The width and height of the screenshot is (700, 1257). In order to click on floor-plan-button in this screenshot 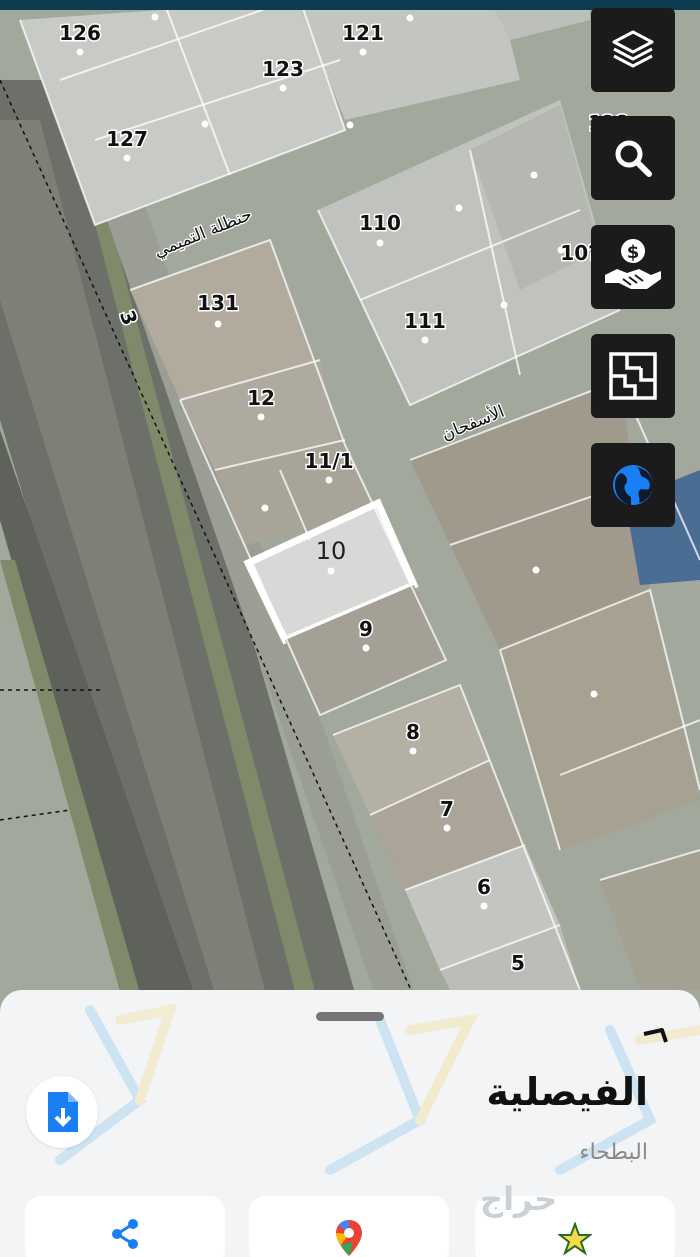, I will do `click(633, 376)`.